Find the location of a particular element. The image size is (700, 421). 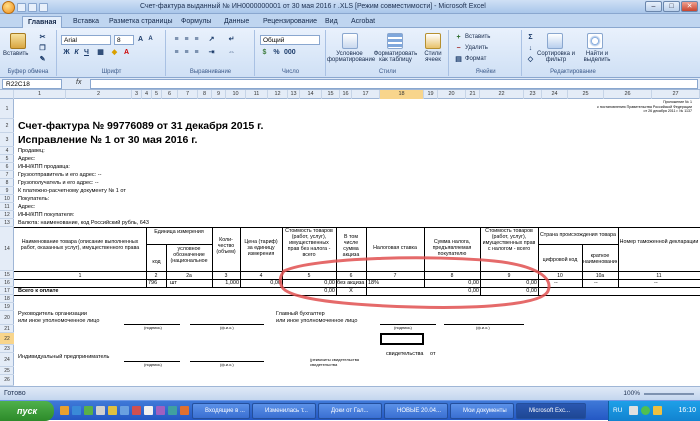

row-header: 3 is located at coordinates (7, 140).